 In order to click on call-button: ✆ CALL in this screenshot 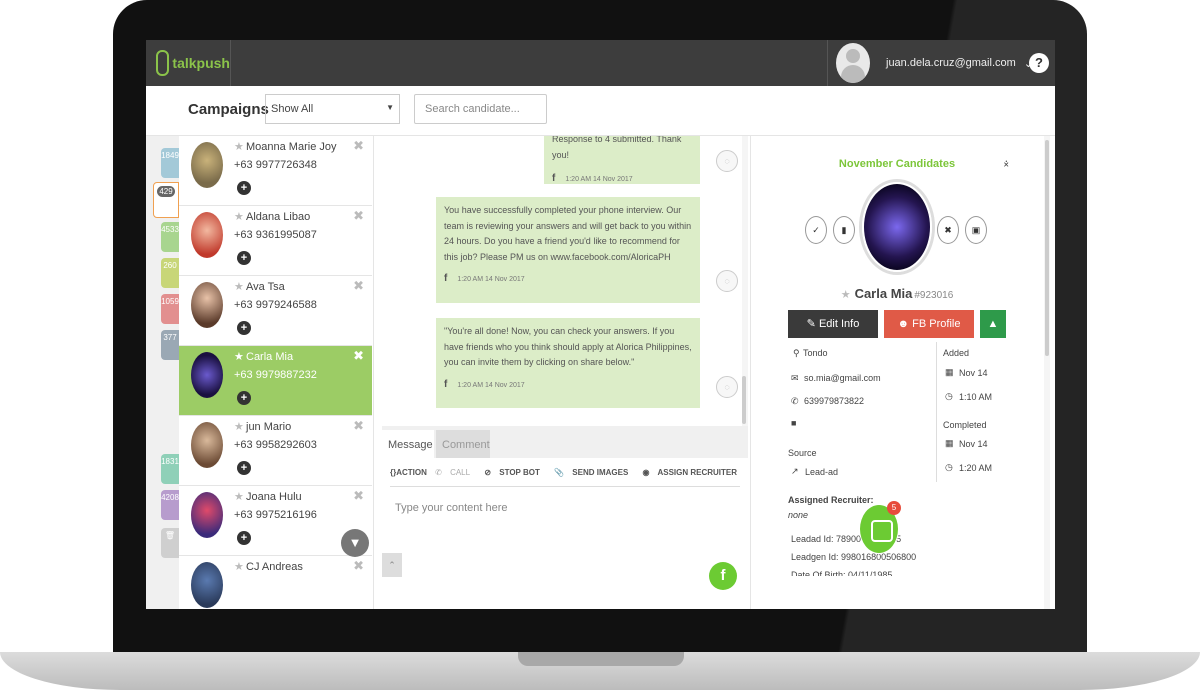, I will do `click(455, 472)`.